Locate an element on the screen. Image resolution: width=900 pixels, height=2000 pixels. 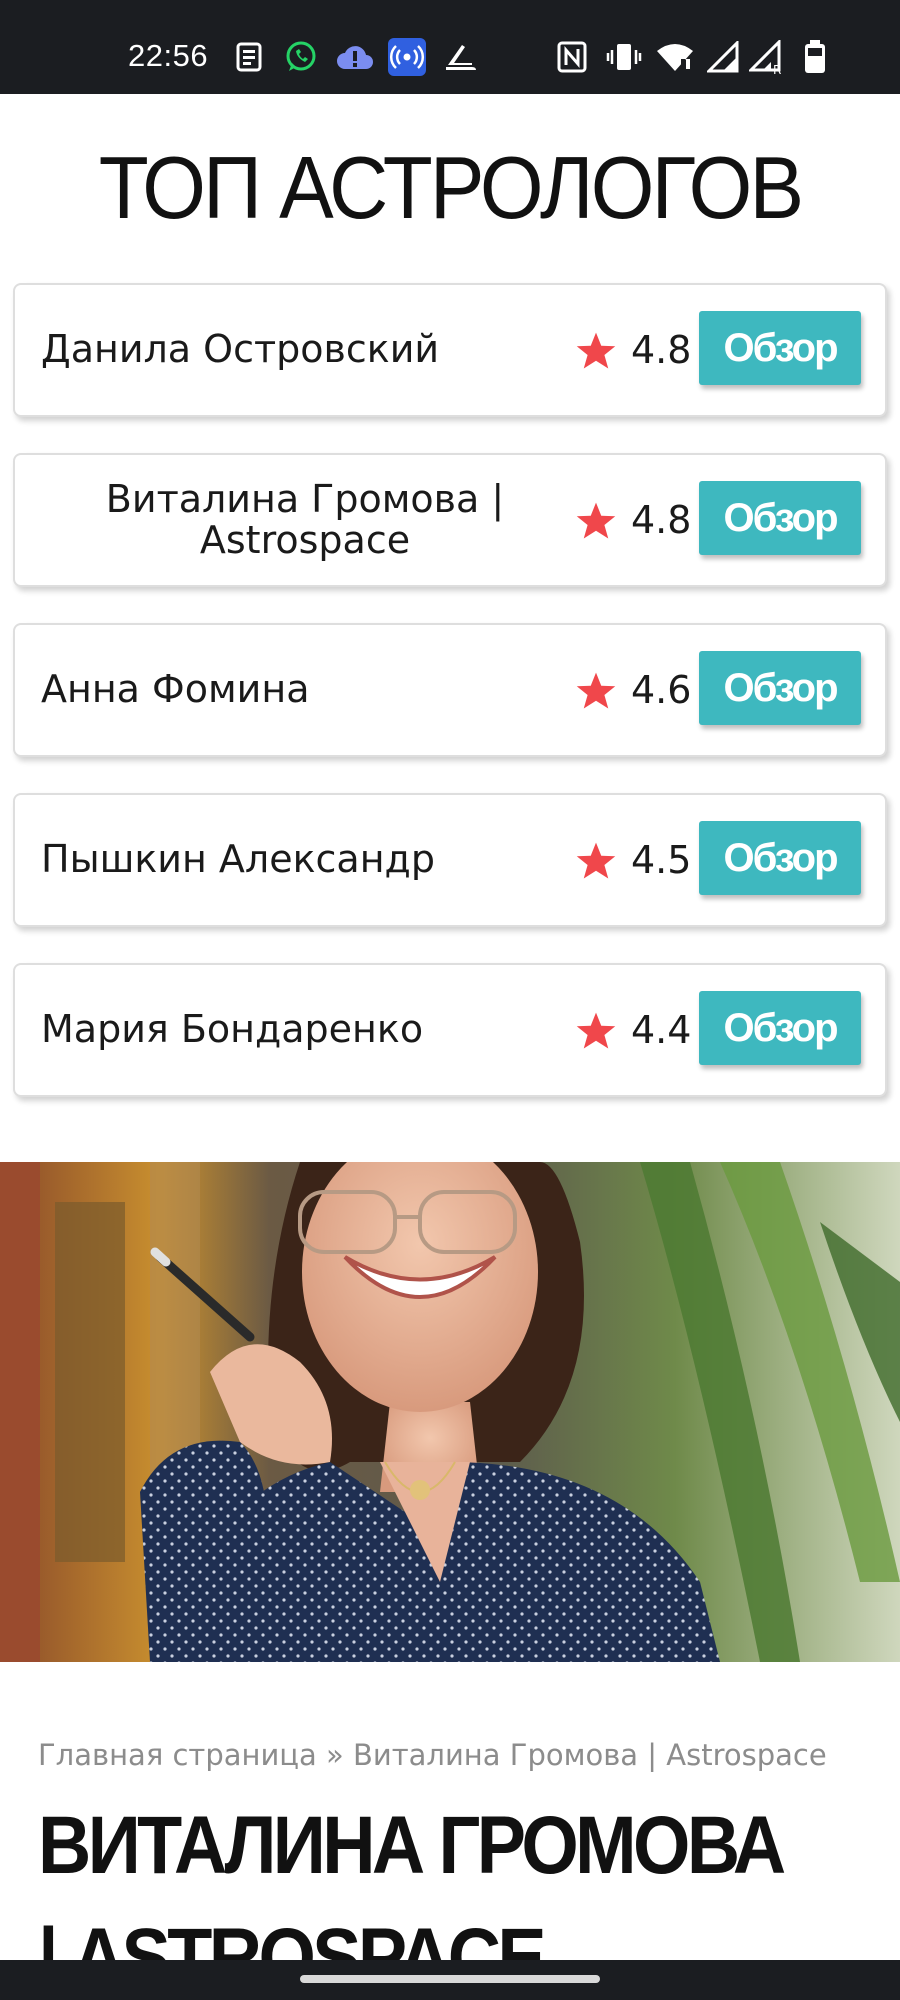
astrologer-name: Виталина Громова | Astrospace is located at coordinates (305, 519).